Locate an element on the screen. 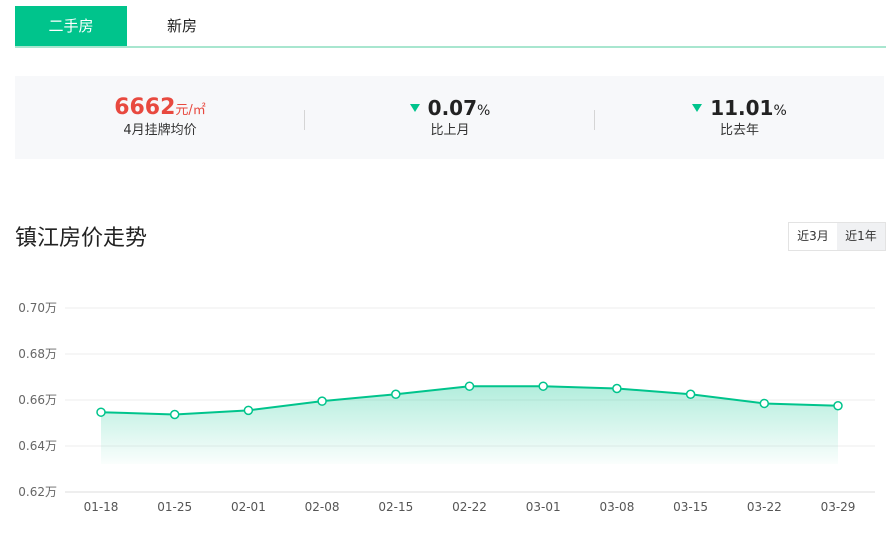  y-tick-label: 0.64万 is located at coordinates (37, 446).